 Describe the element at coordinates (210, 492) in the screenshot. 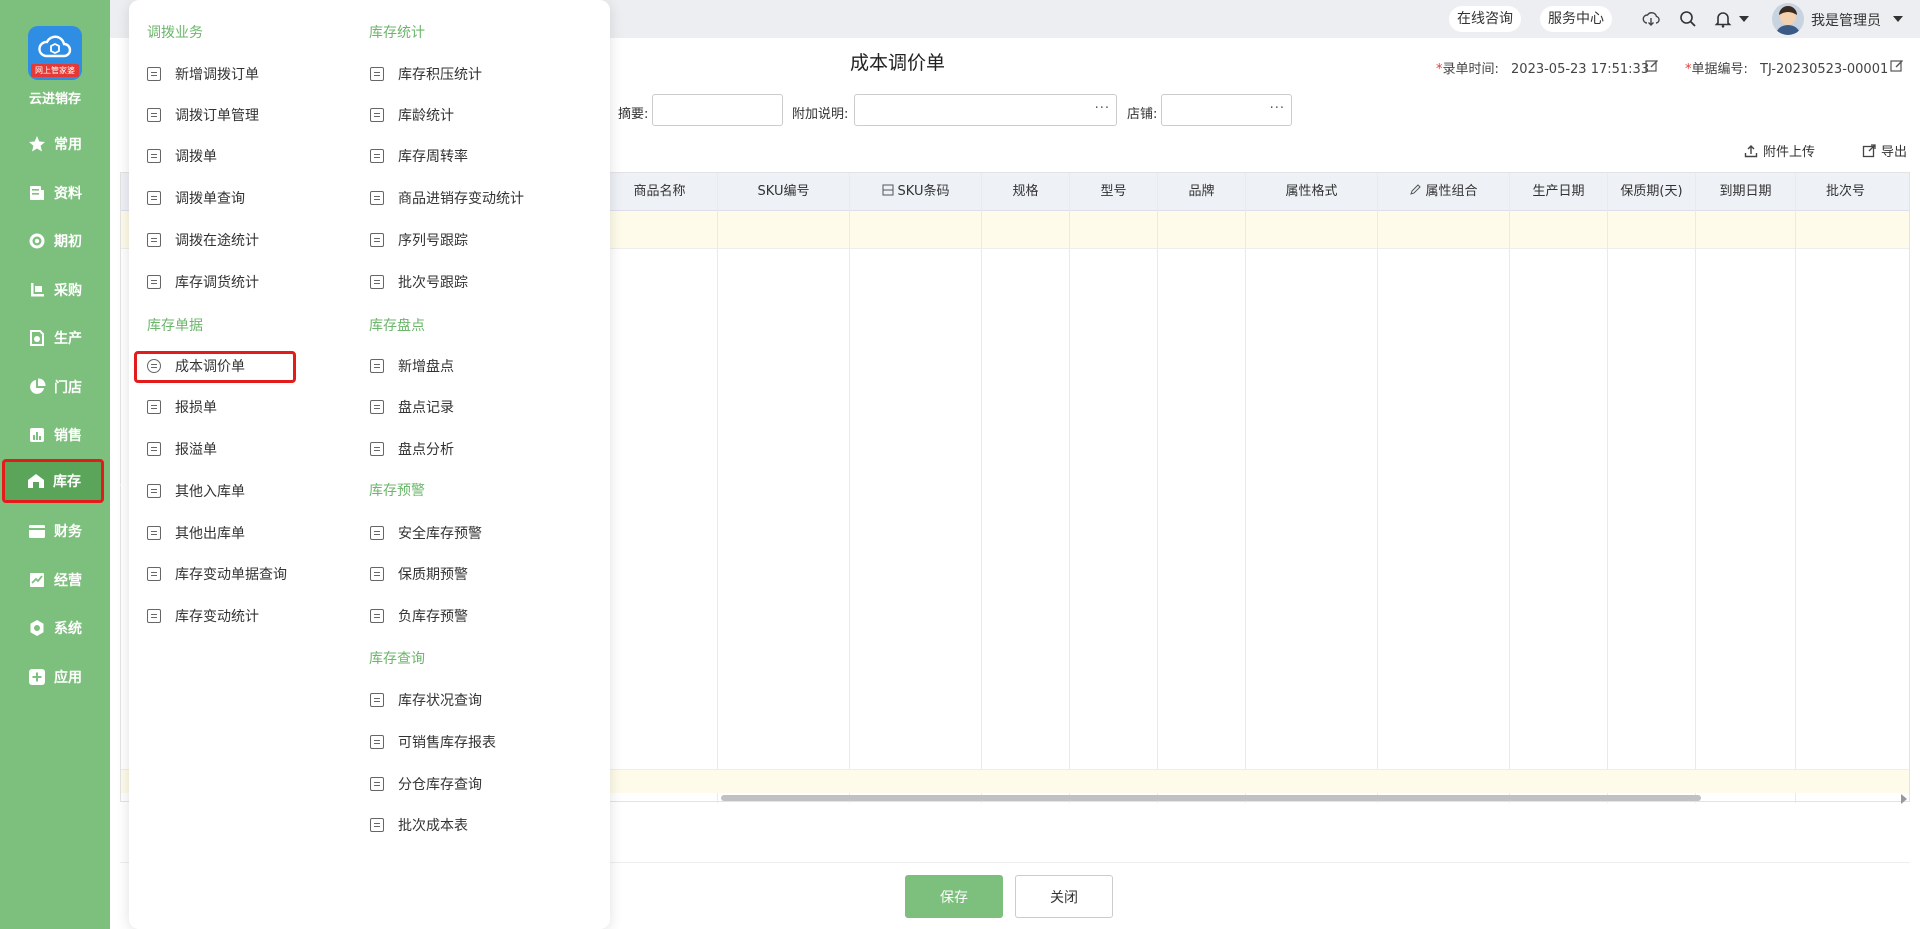

I see `menu-item-label: 其他入库单` at that location.